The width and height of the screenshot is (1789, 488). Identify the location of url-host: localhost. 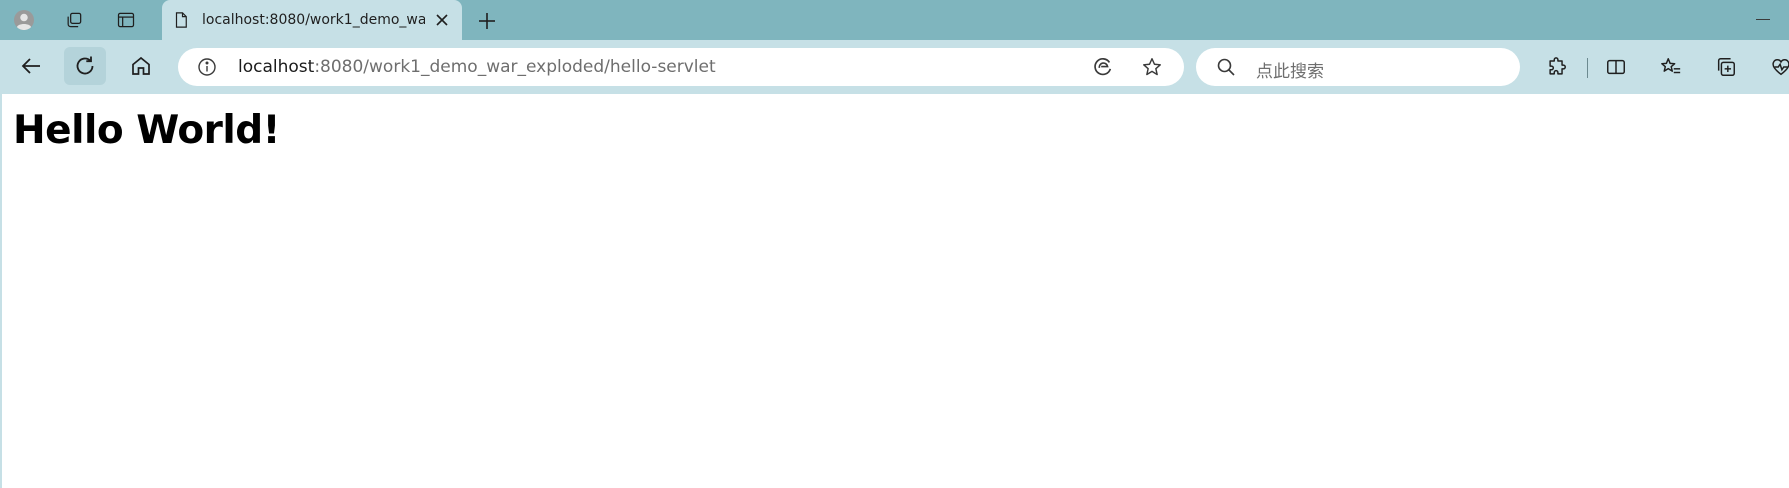
(276, 67).